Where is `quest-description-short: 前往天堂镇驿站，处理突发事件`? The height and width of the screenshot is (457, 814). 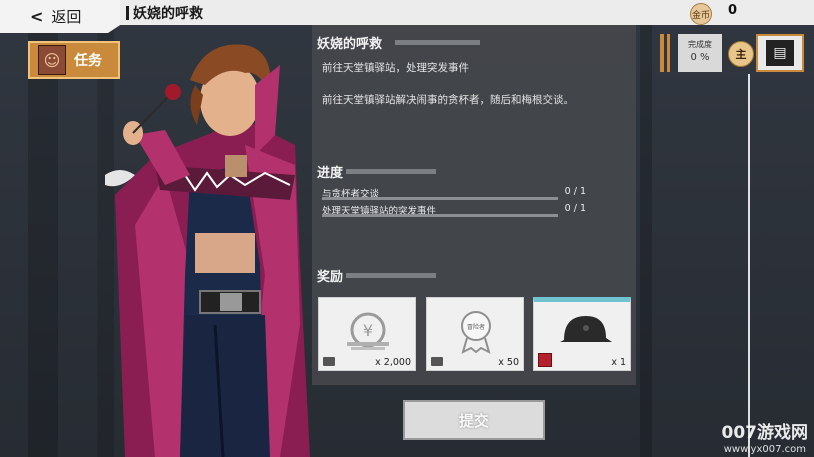 quest-description-short: 前往天堂镇驿站，处理突发事件 is located at coordinates (395, 68).